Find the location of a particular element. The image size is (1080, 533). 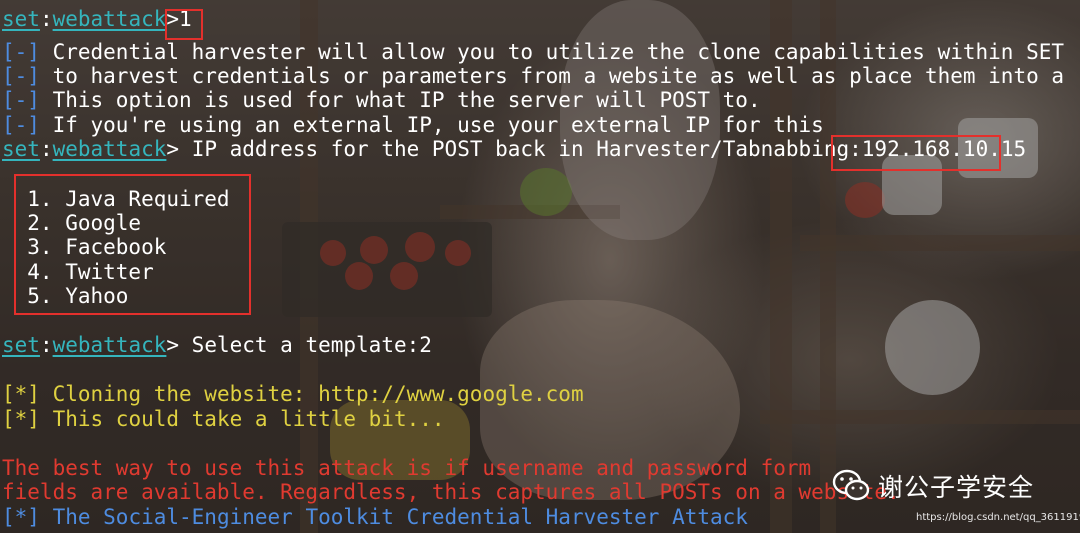

terminal-line: set:webattack> Select a template:2 is located at coordinates (217, 345).